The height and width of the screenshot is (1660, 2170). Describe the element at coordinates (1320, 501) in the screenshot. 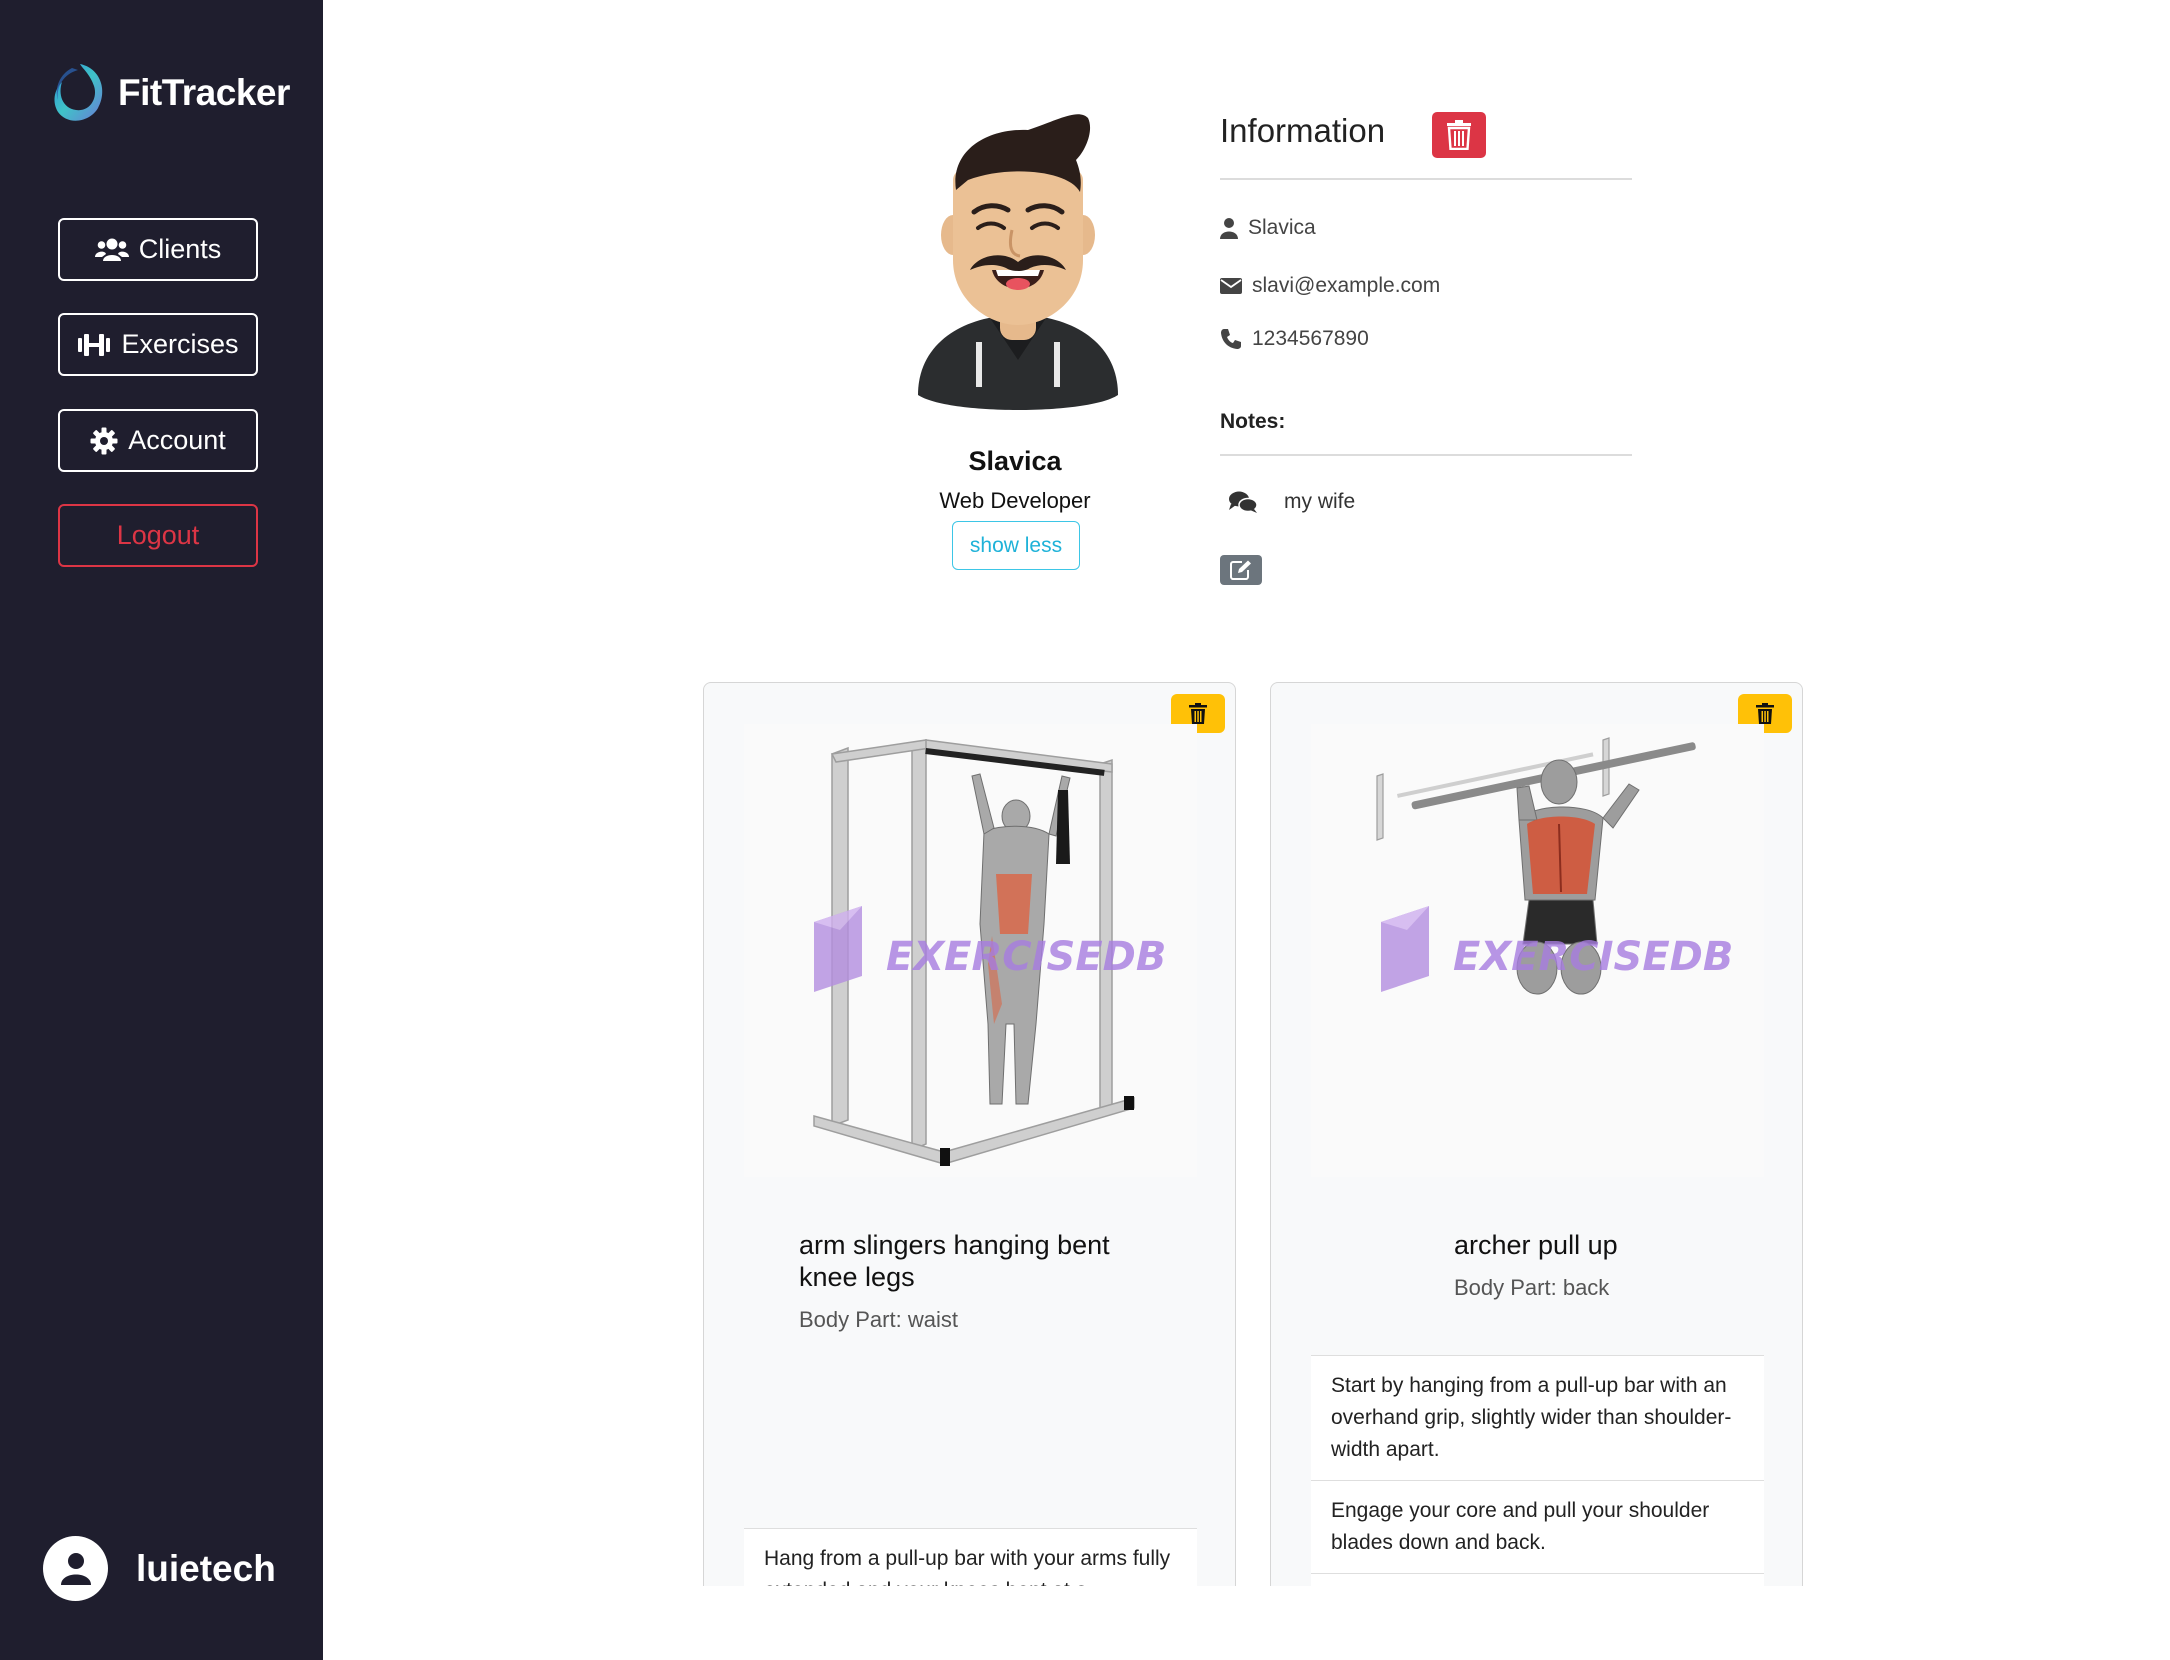

I see `note-text: my wife` at that location.